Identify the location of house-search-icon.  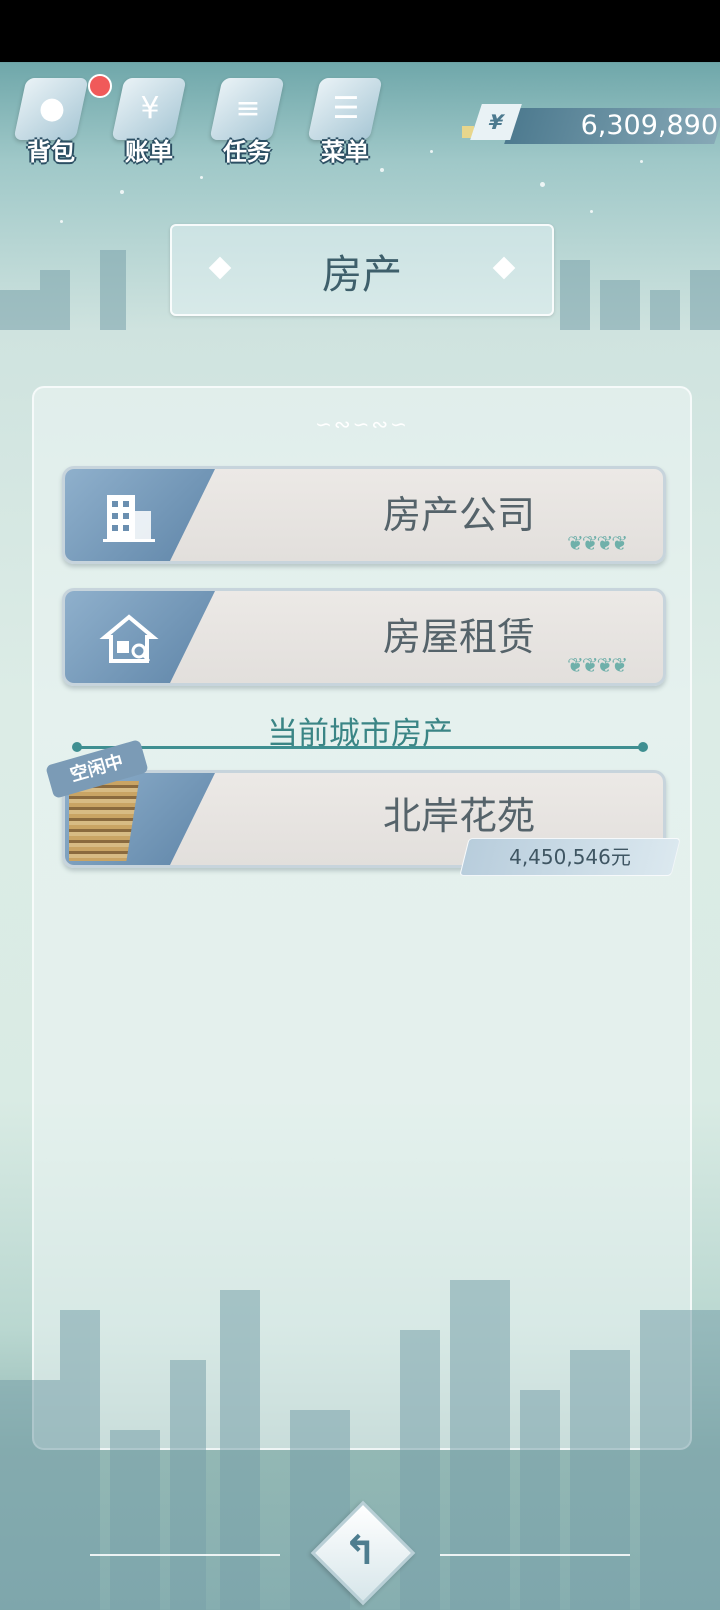
(129, 639).